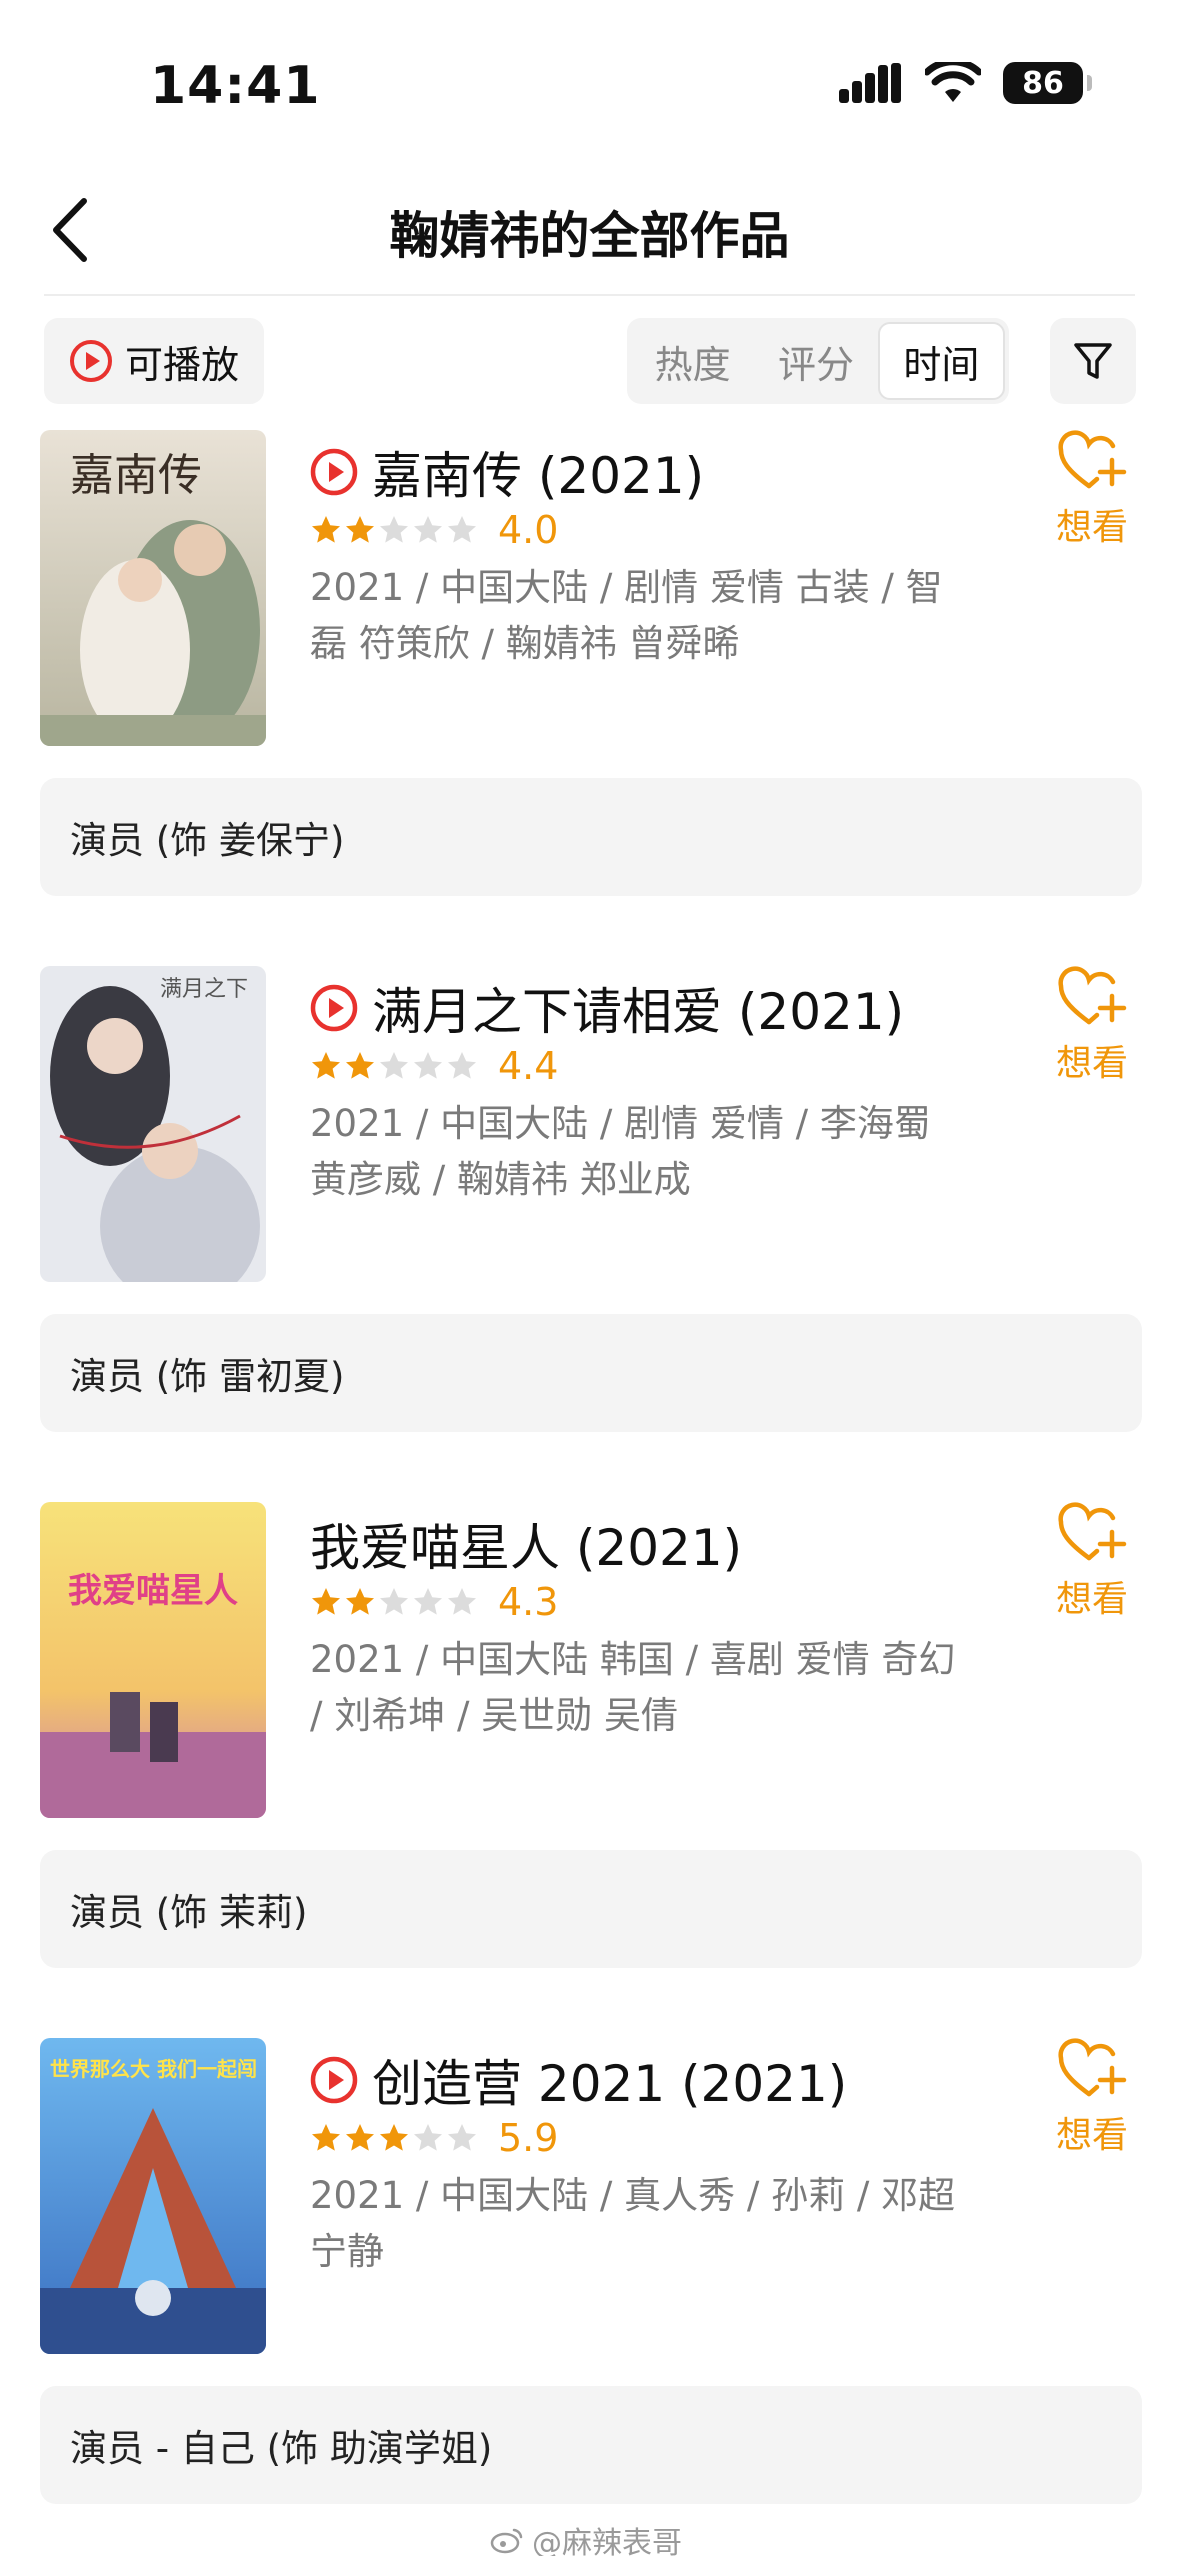 The image size is (1179, 2556). I want to click on funnel-icon, so click(1093, 361).